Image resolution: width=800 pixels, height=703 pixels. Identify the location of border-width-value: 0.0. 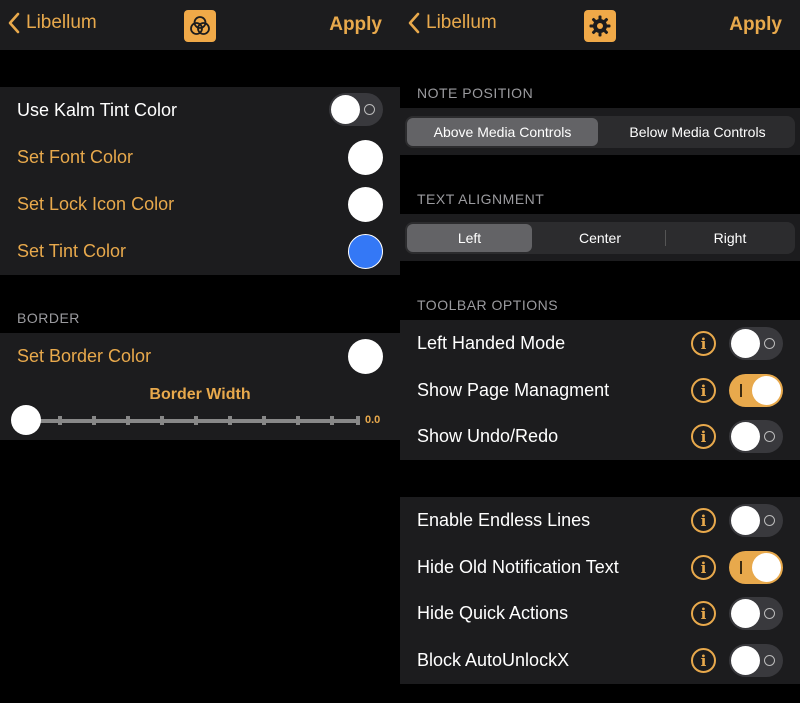
(373, 420).